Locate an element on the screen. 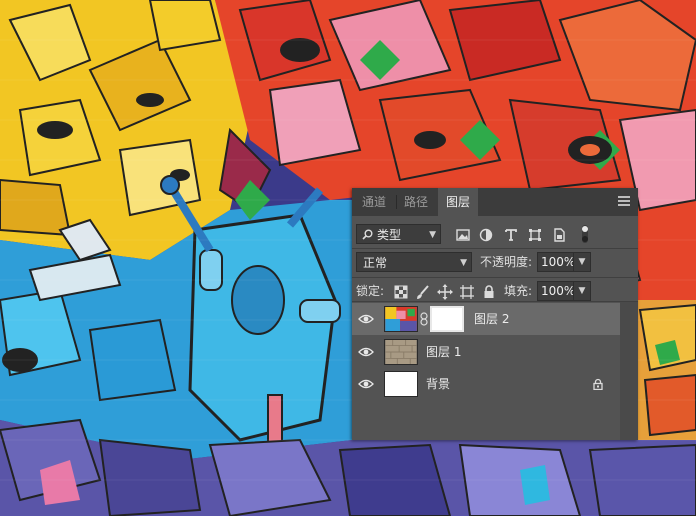 Image resolution: width=696 pixels, height=516 pixels. type-filter-icon is located at coordinates (511, 235).